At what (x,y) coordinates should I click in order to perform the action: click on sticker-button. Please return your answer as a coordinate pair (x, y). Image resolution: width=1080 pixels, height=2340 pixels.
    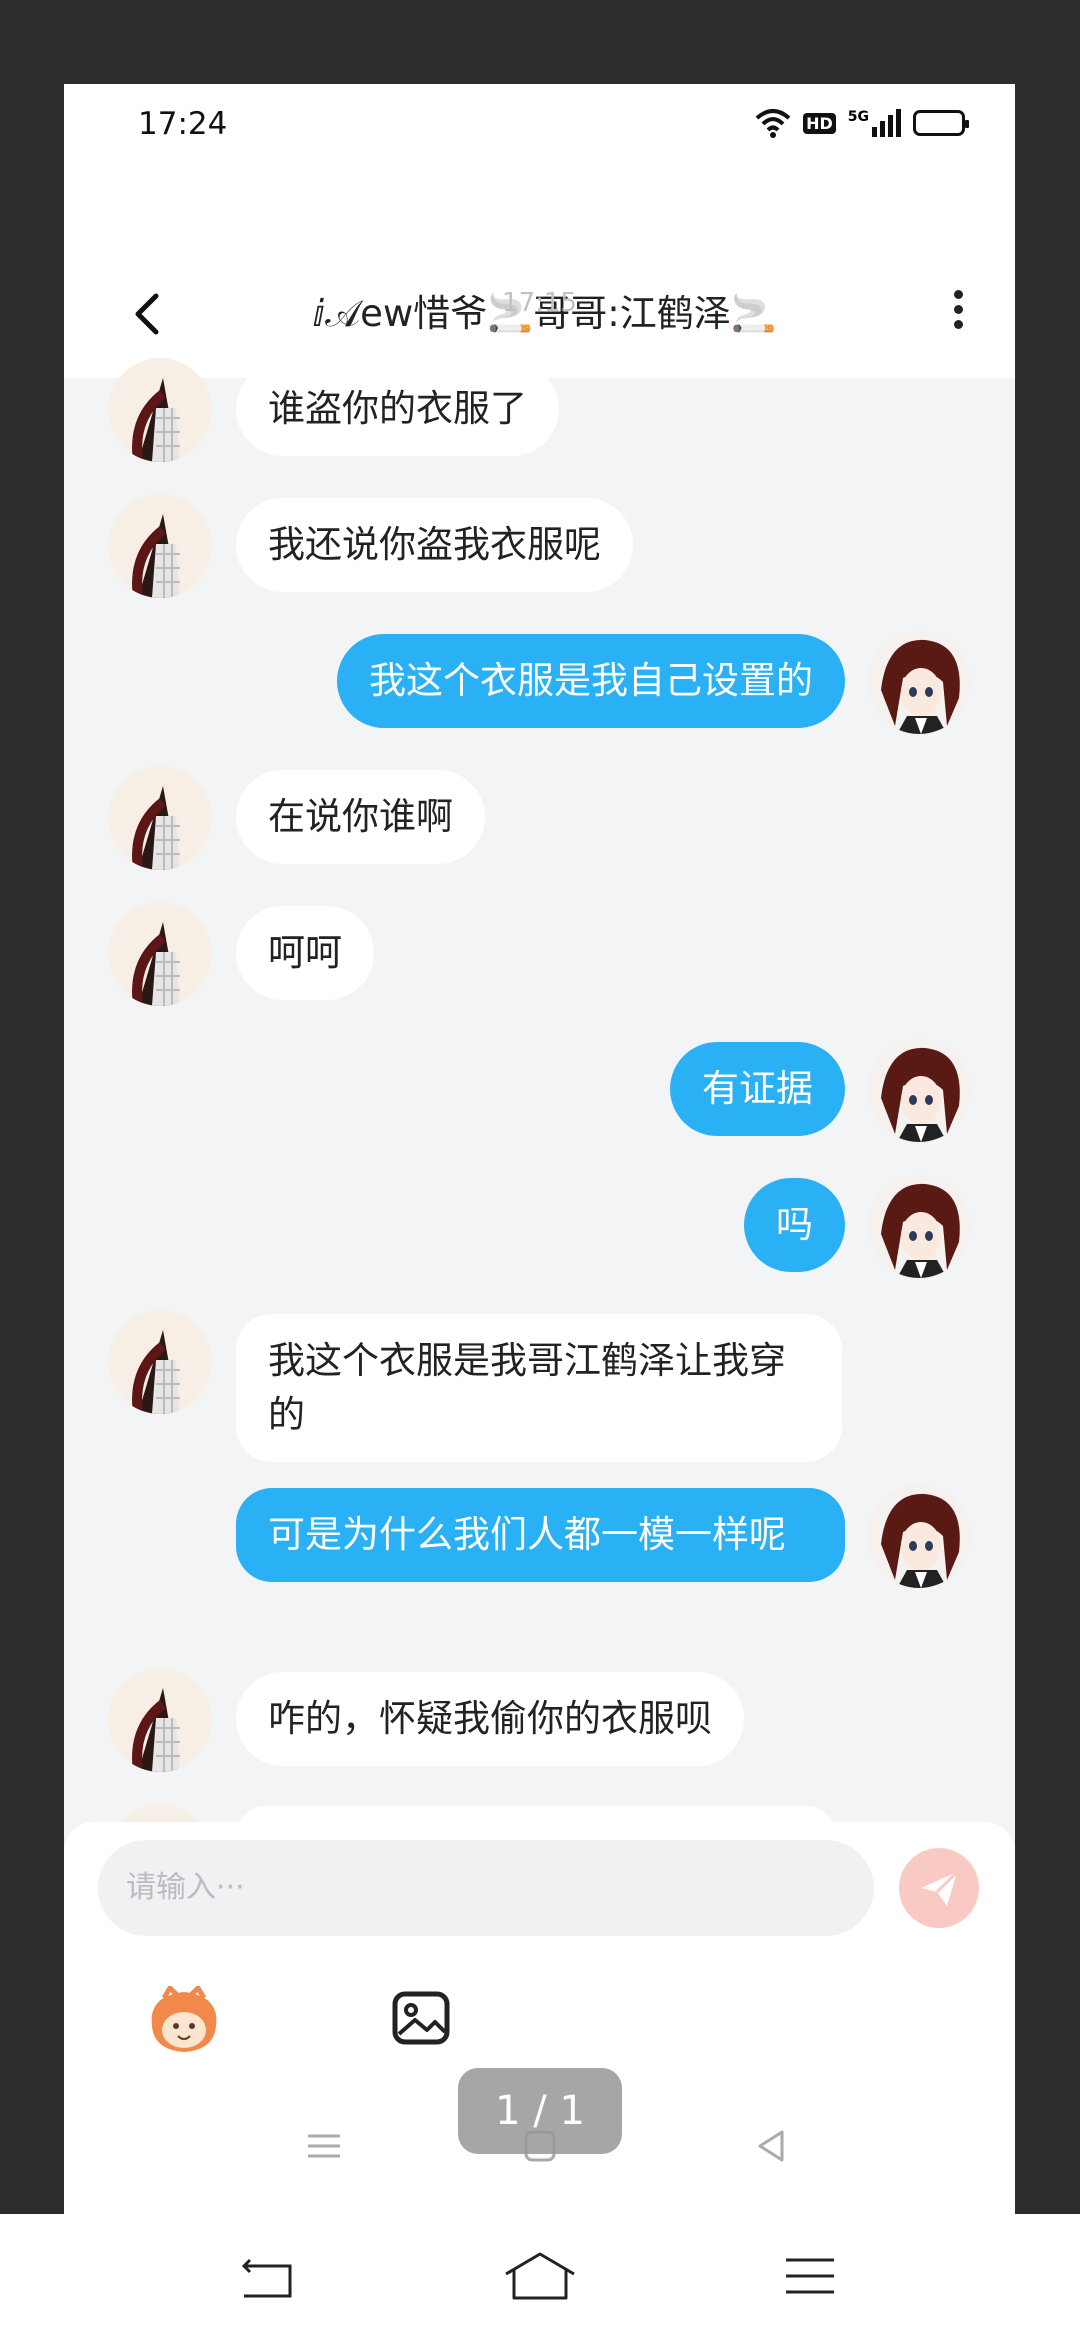
    Looking at the image, I should click on (184, 2019).